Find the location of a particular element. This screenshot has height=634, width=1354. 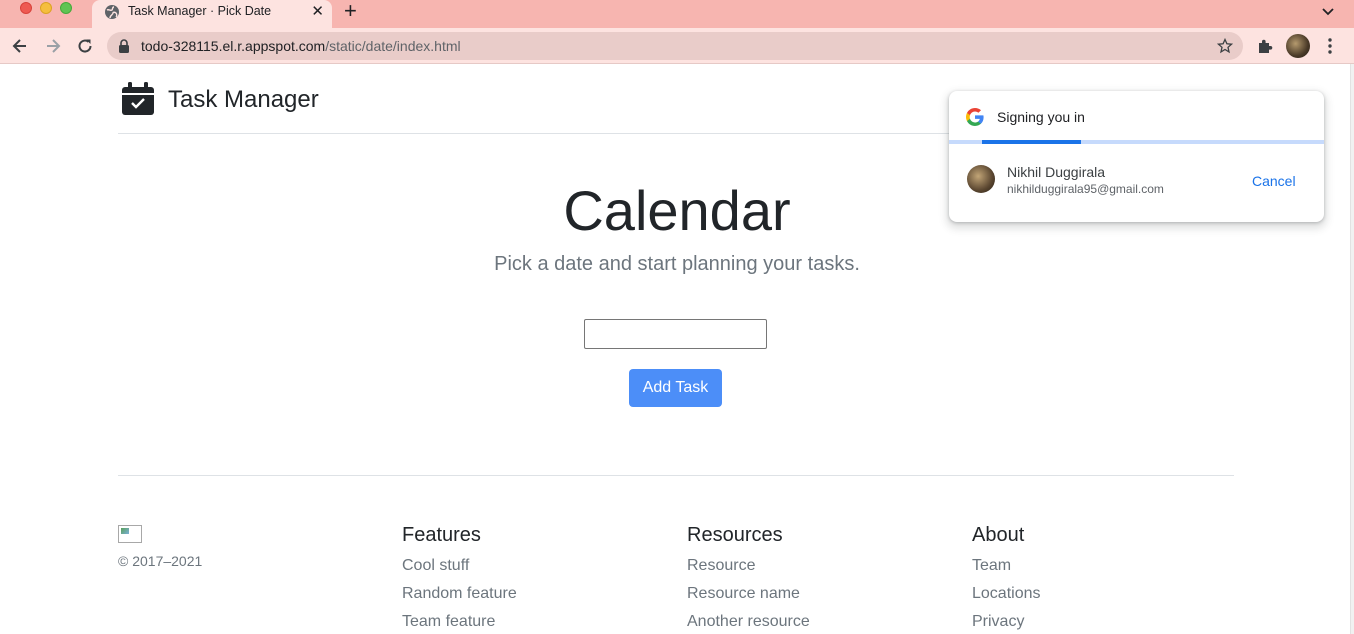

footer-link: Locations is located at coordinates (1006, 599).